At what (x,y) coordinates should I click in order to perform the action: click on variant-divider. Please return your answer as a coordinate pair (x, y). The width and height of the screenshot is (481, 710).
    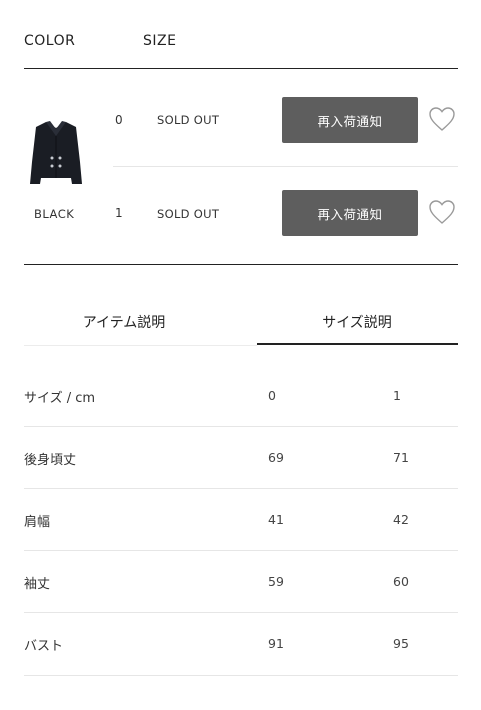
    Looking at the image, I should click on (285, 166).